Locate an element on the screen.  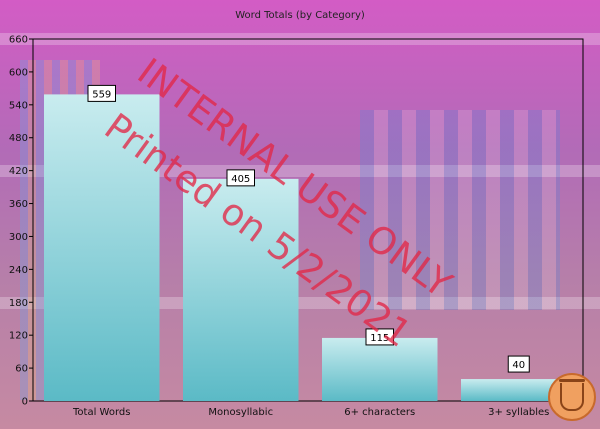
data-label: 405 is located at coordinates (240, 179).